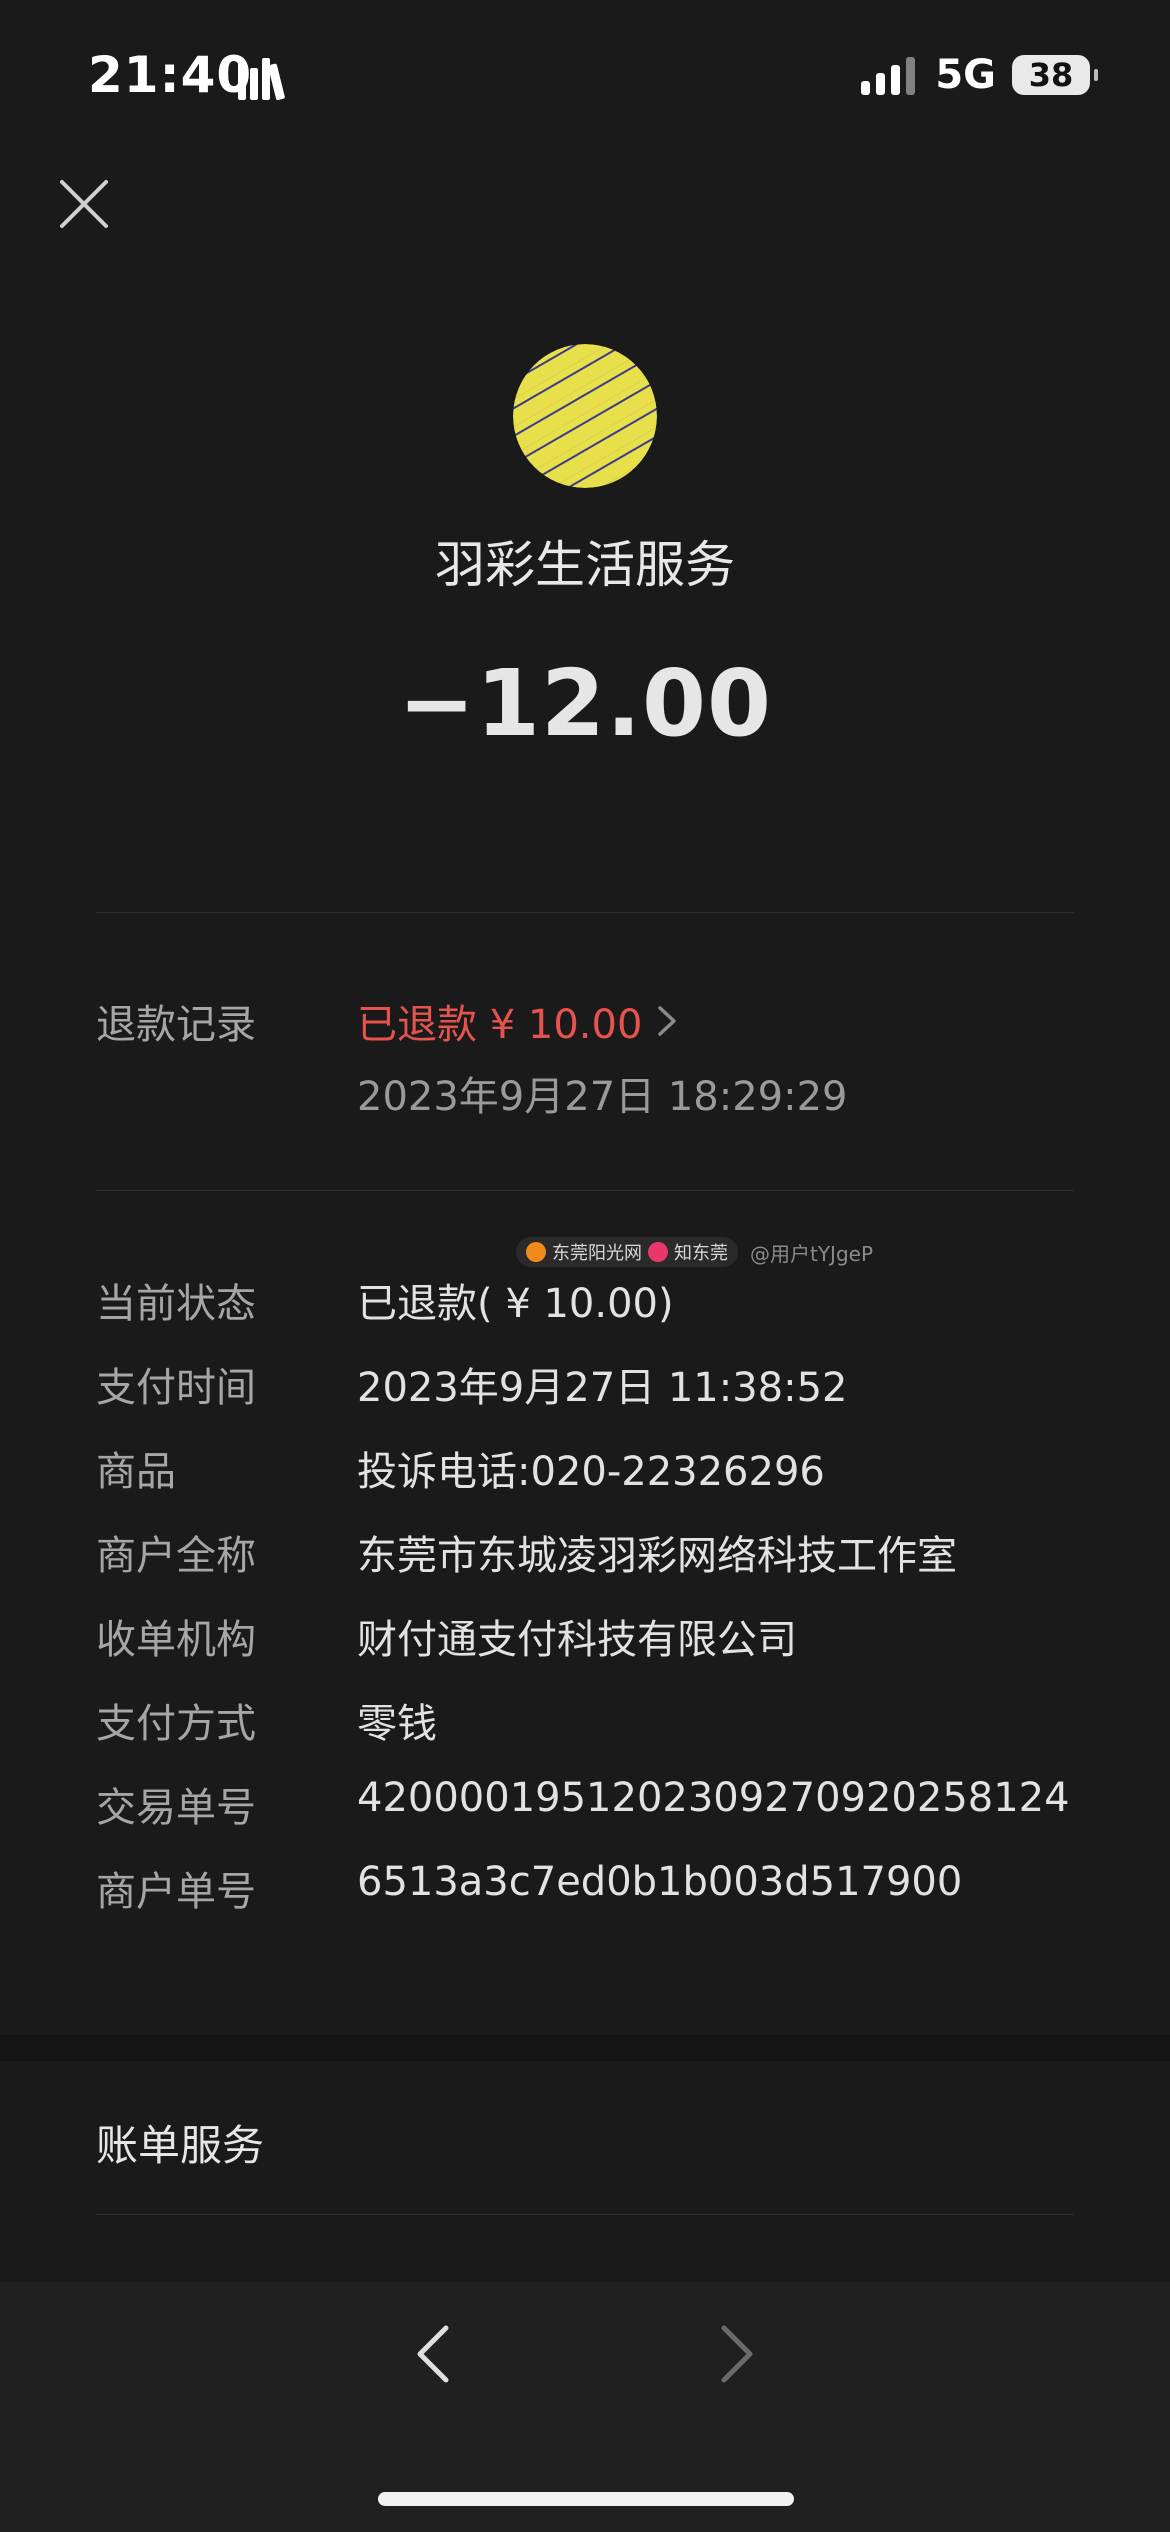  Describe the element at coordinates (176, 1808) in the screenshot. I see `detail-label: 交易单号` at that location.